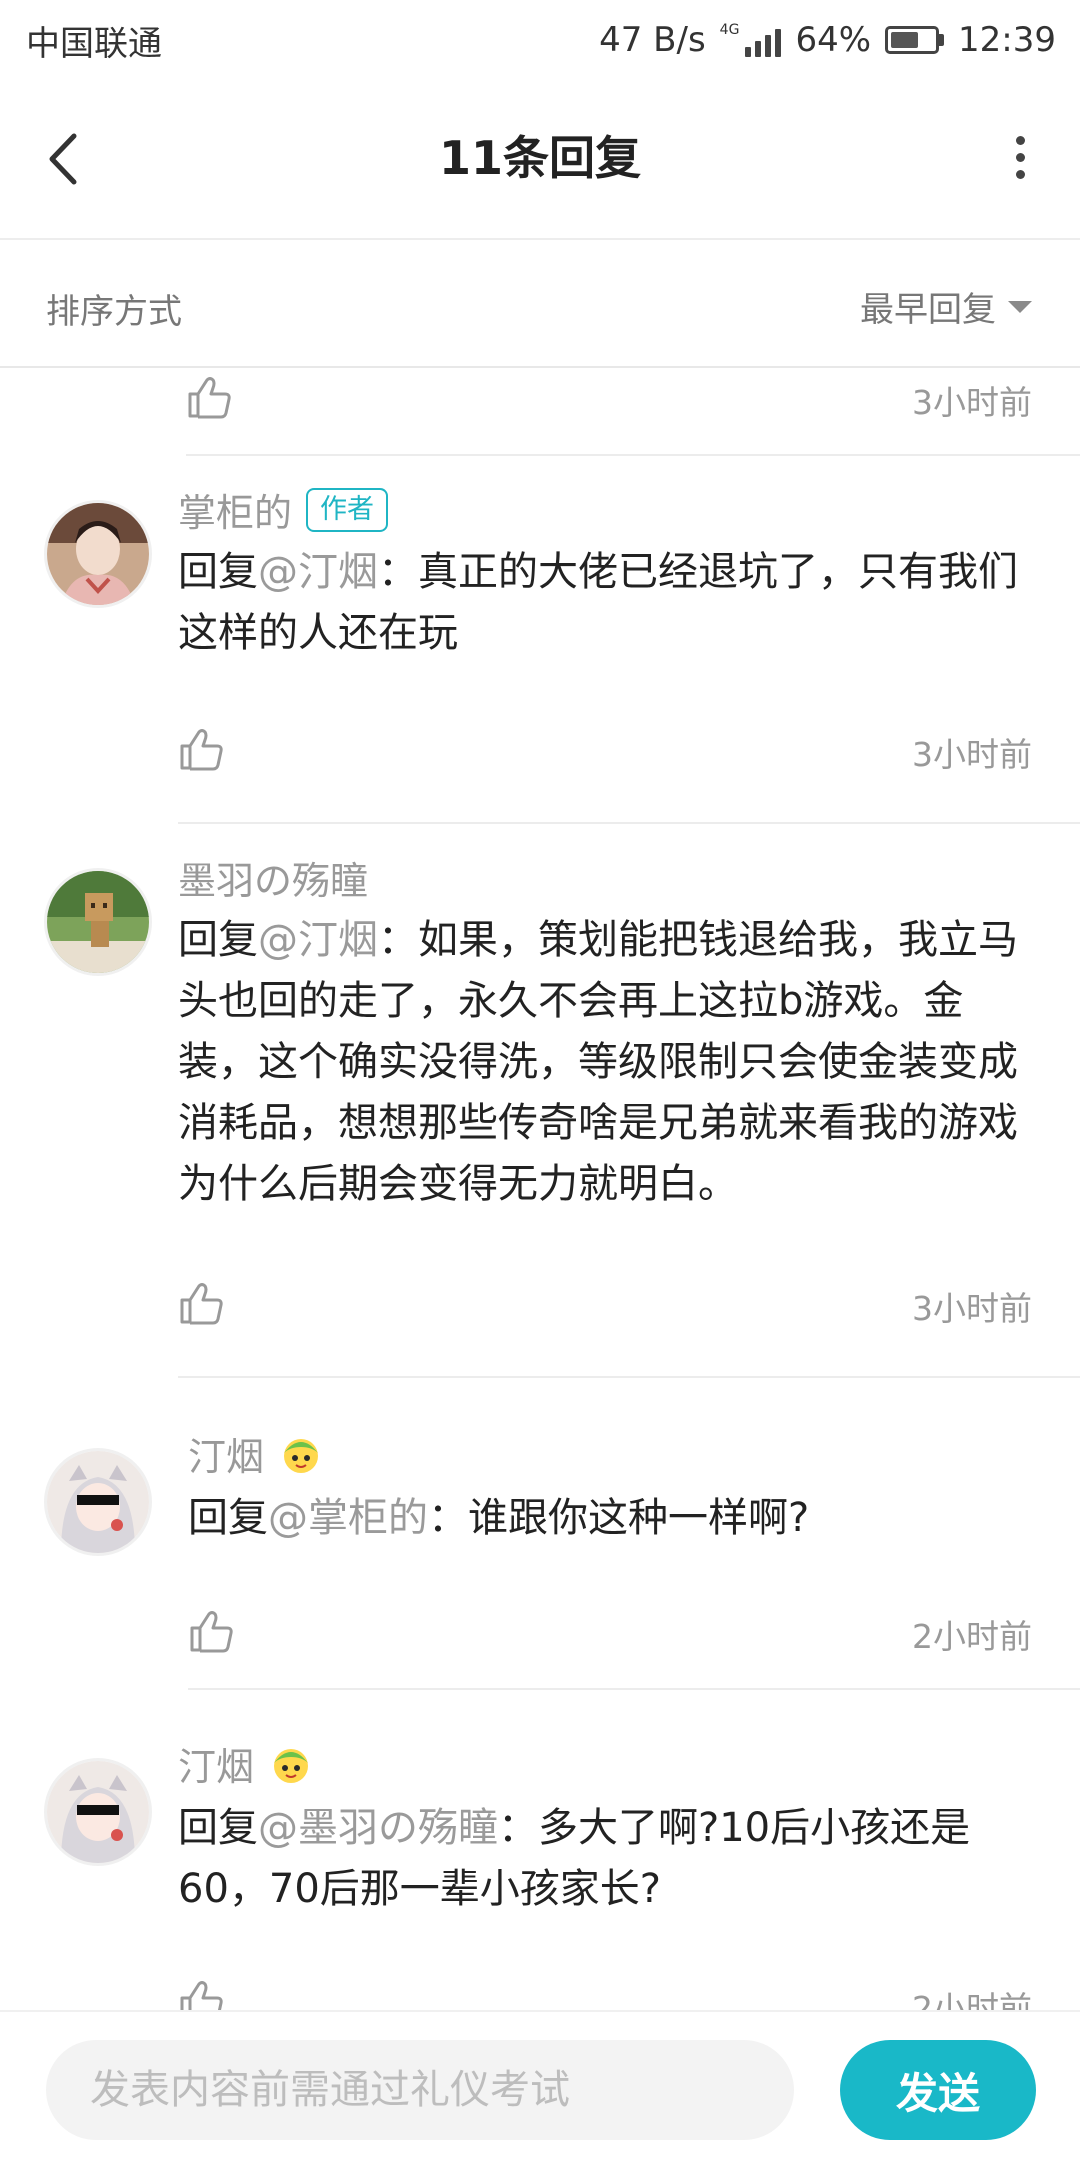 This screenshot has height=2160, width=1080. Describe the element at coordinates (833, 40) in the screenshot. I see `battery-percent: 64%` at that location.